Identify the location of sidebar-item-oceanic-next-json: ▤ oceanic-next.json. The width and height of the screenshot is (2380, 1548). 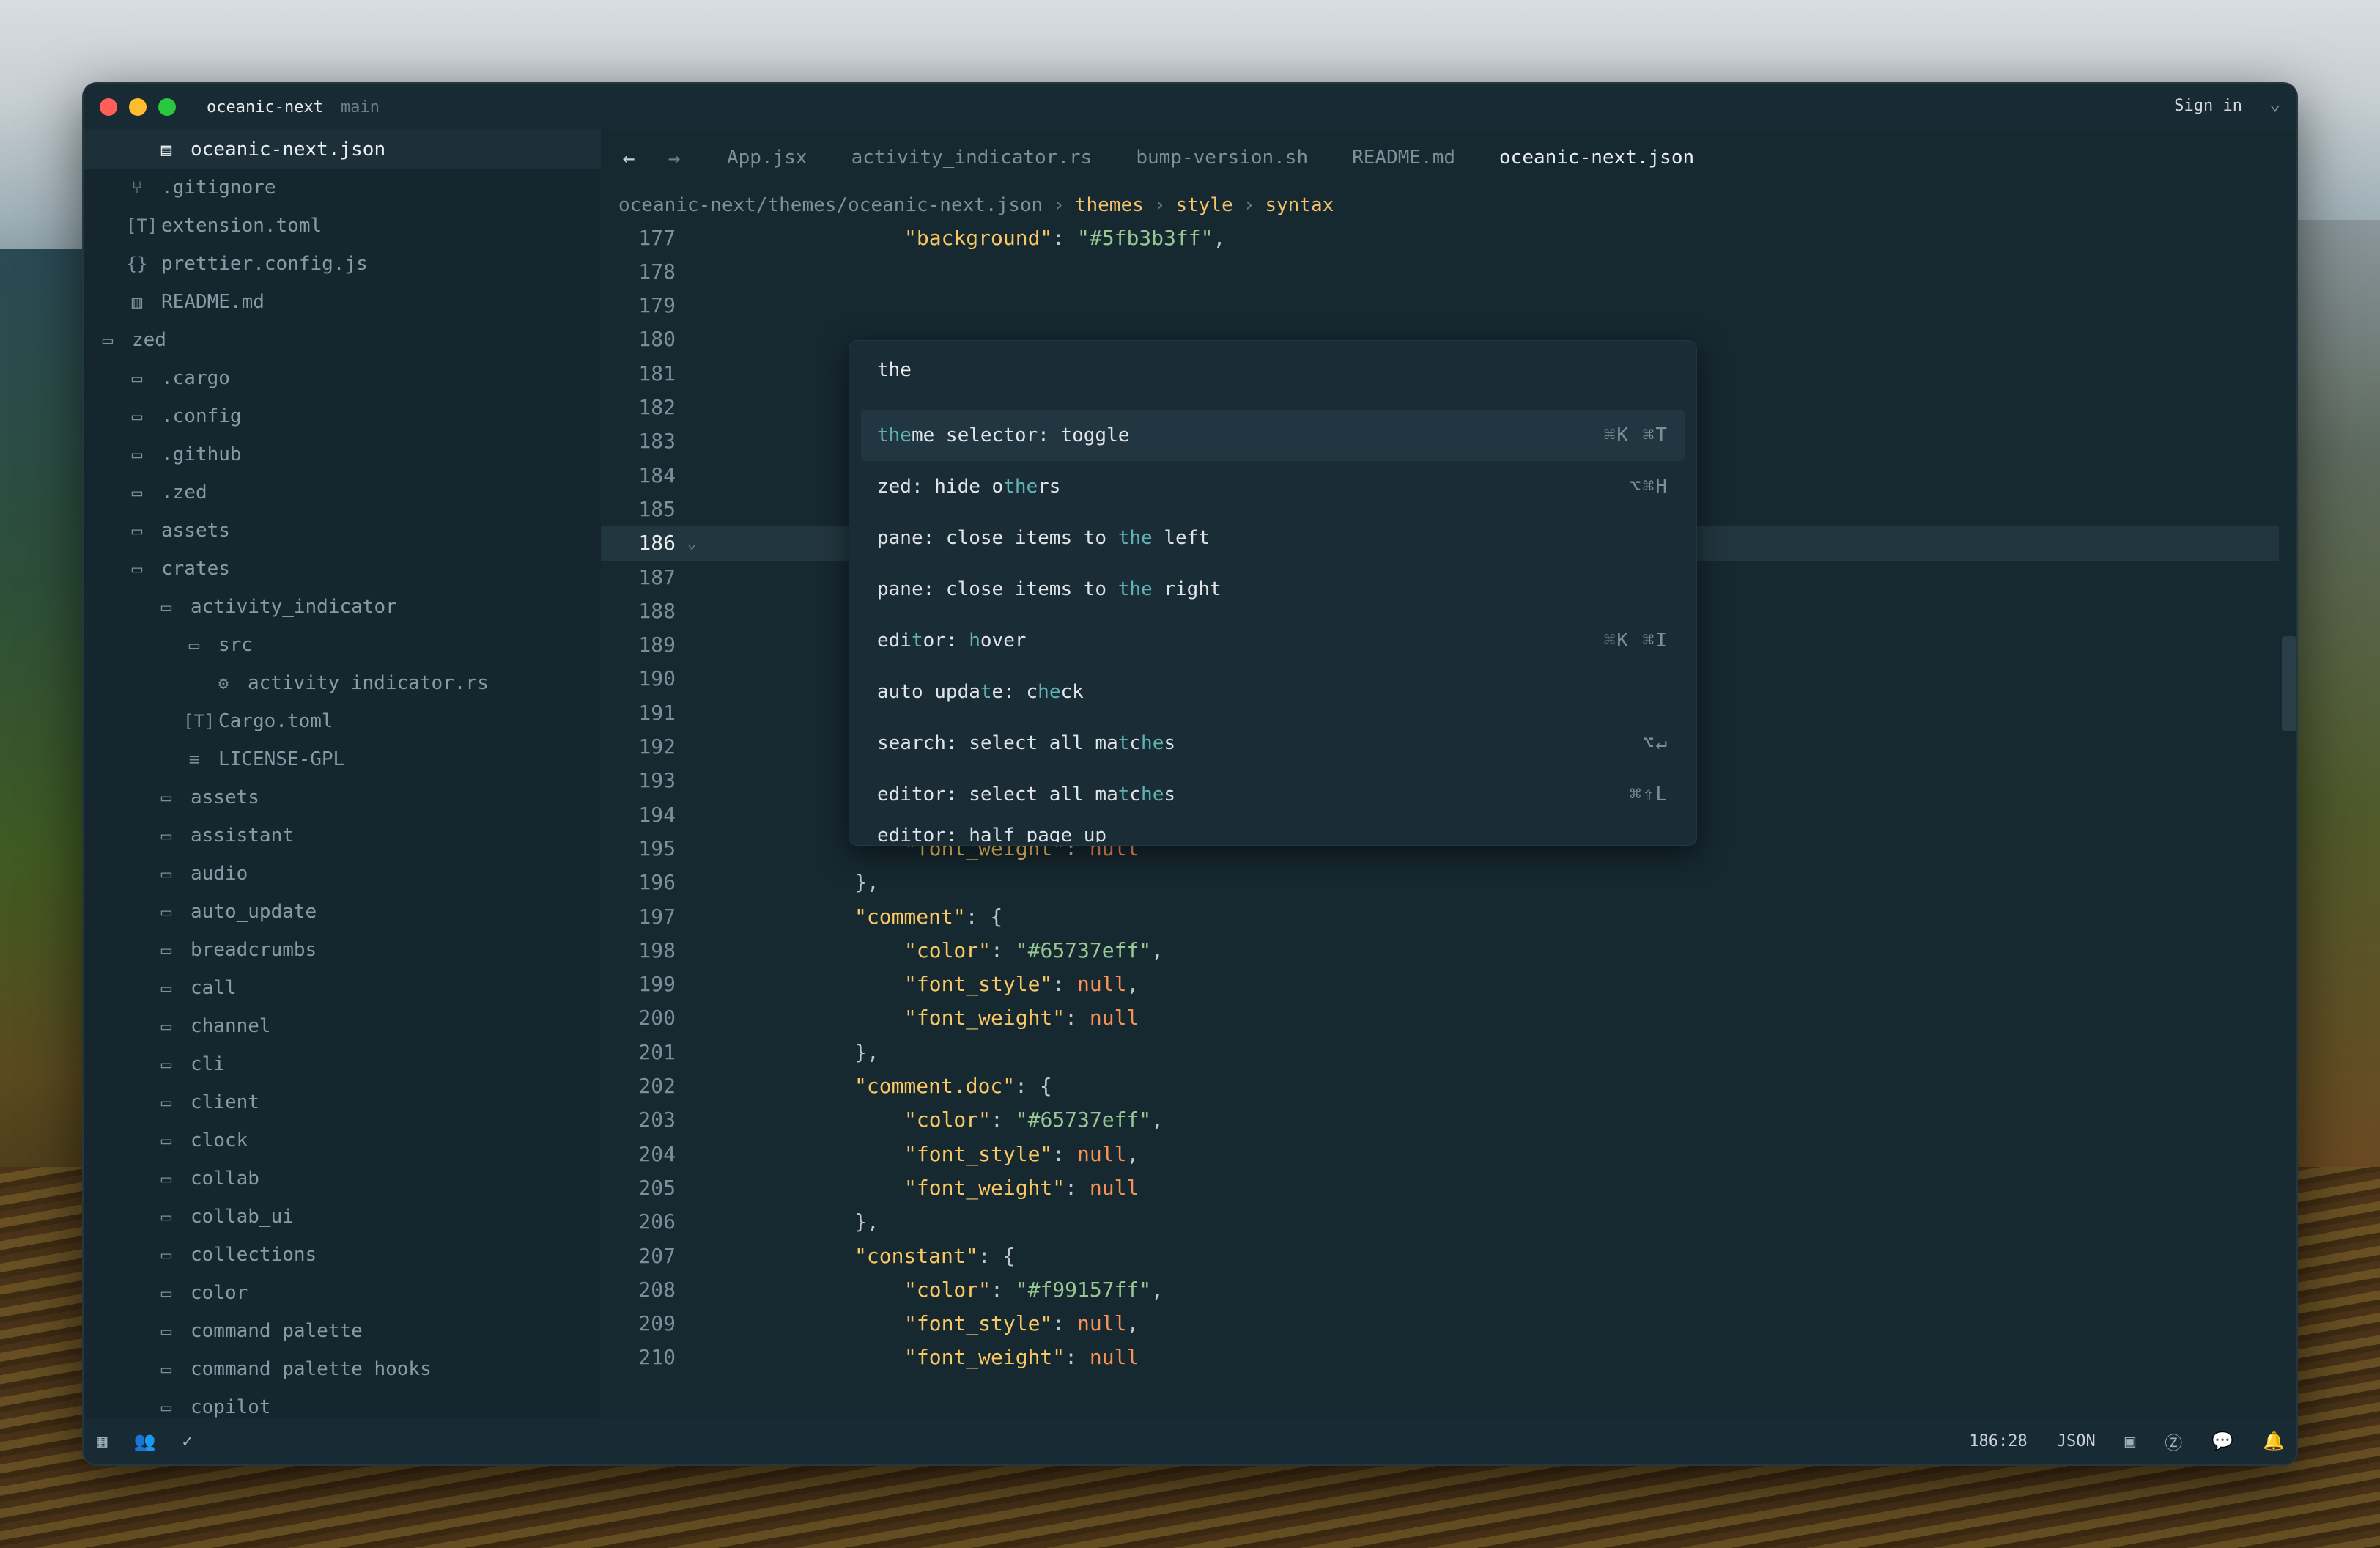
(342, 149).